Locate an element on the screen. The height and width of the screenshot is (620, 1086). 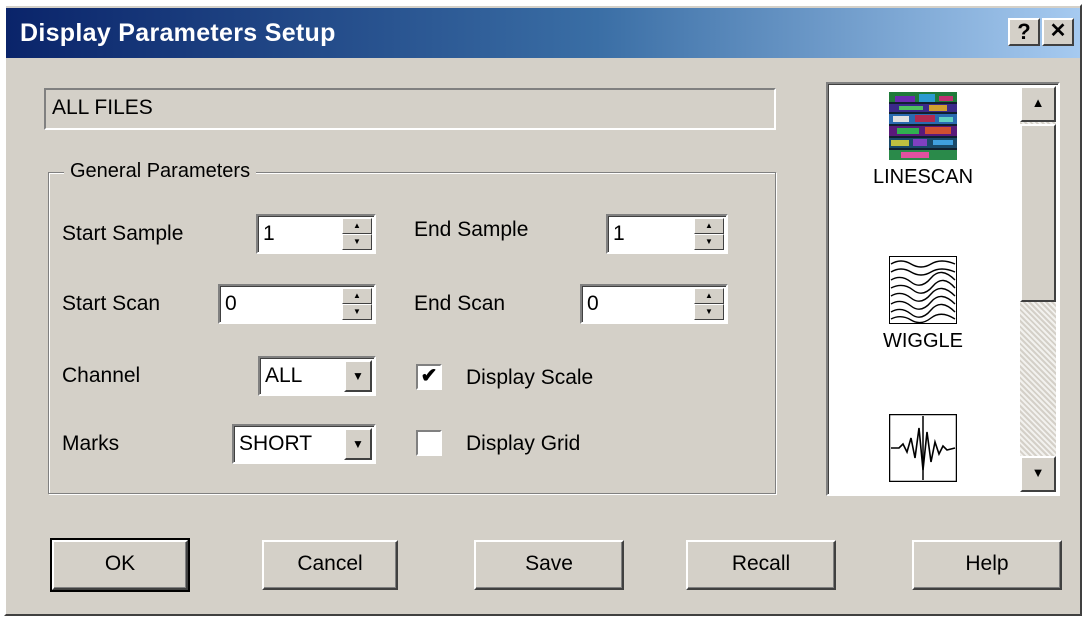
wiggle-icon is located at coordinates (923, 290).